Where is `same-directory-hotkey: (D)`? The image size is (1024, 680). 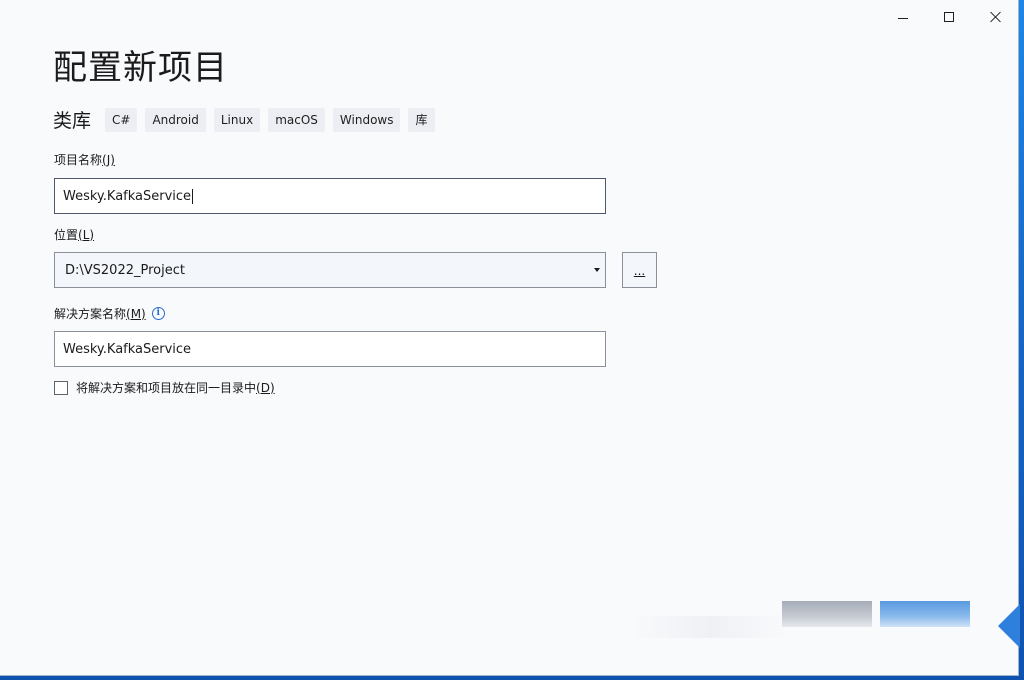
same-directory-hotkey: (D) is located at coordinates (265, 387).